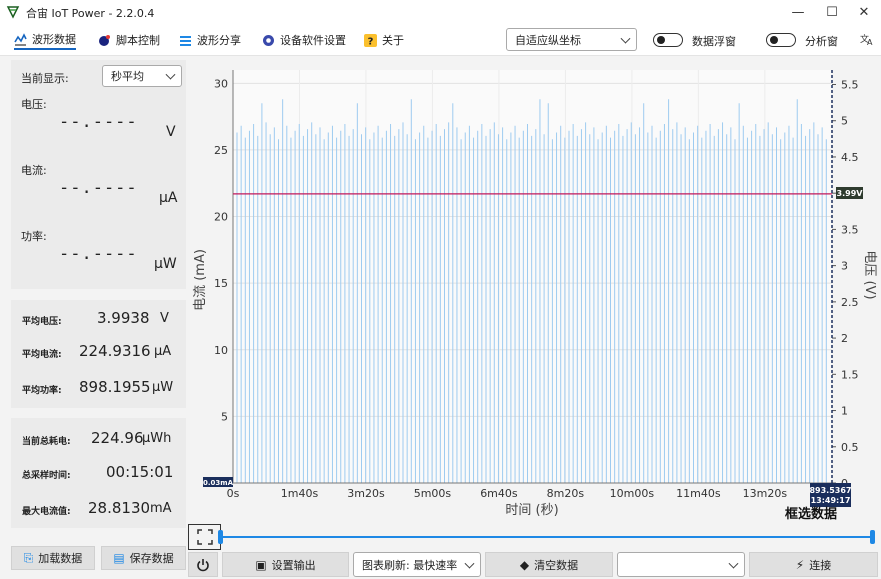 This screenshot has width=881, height=579. Describe the element at coordinates (830, 490) in the screenshot. I see `cursor-value-text: 893.5367` at that location.